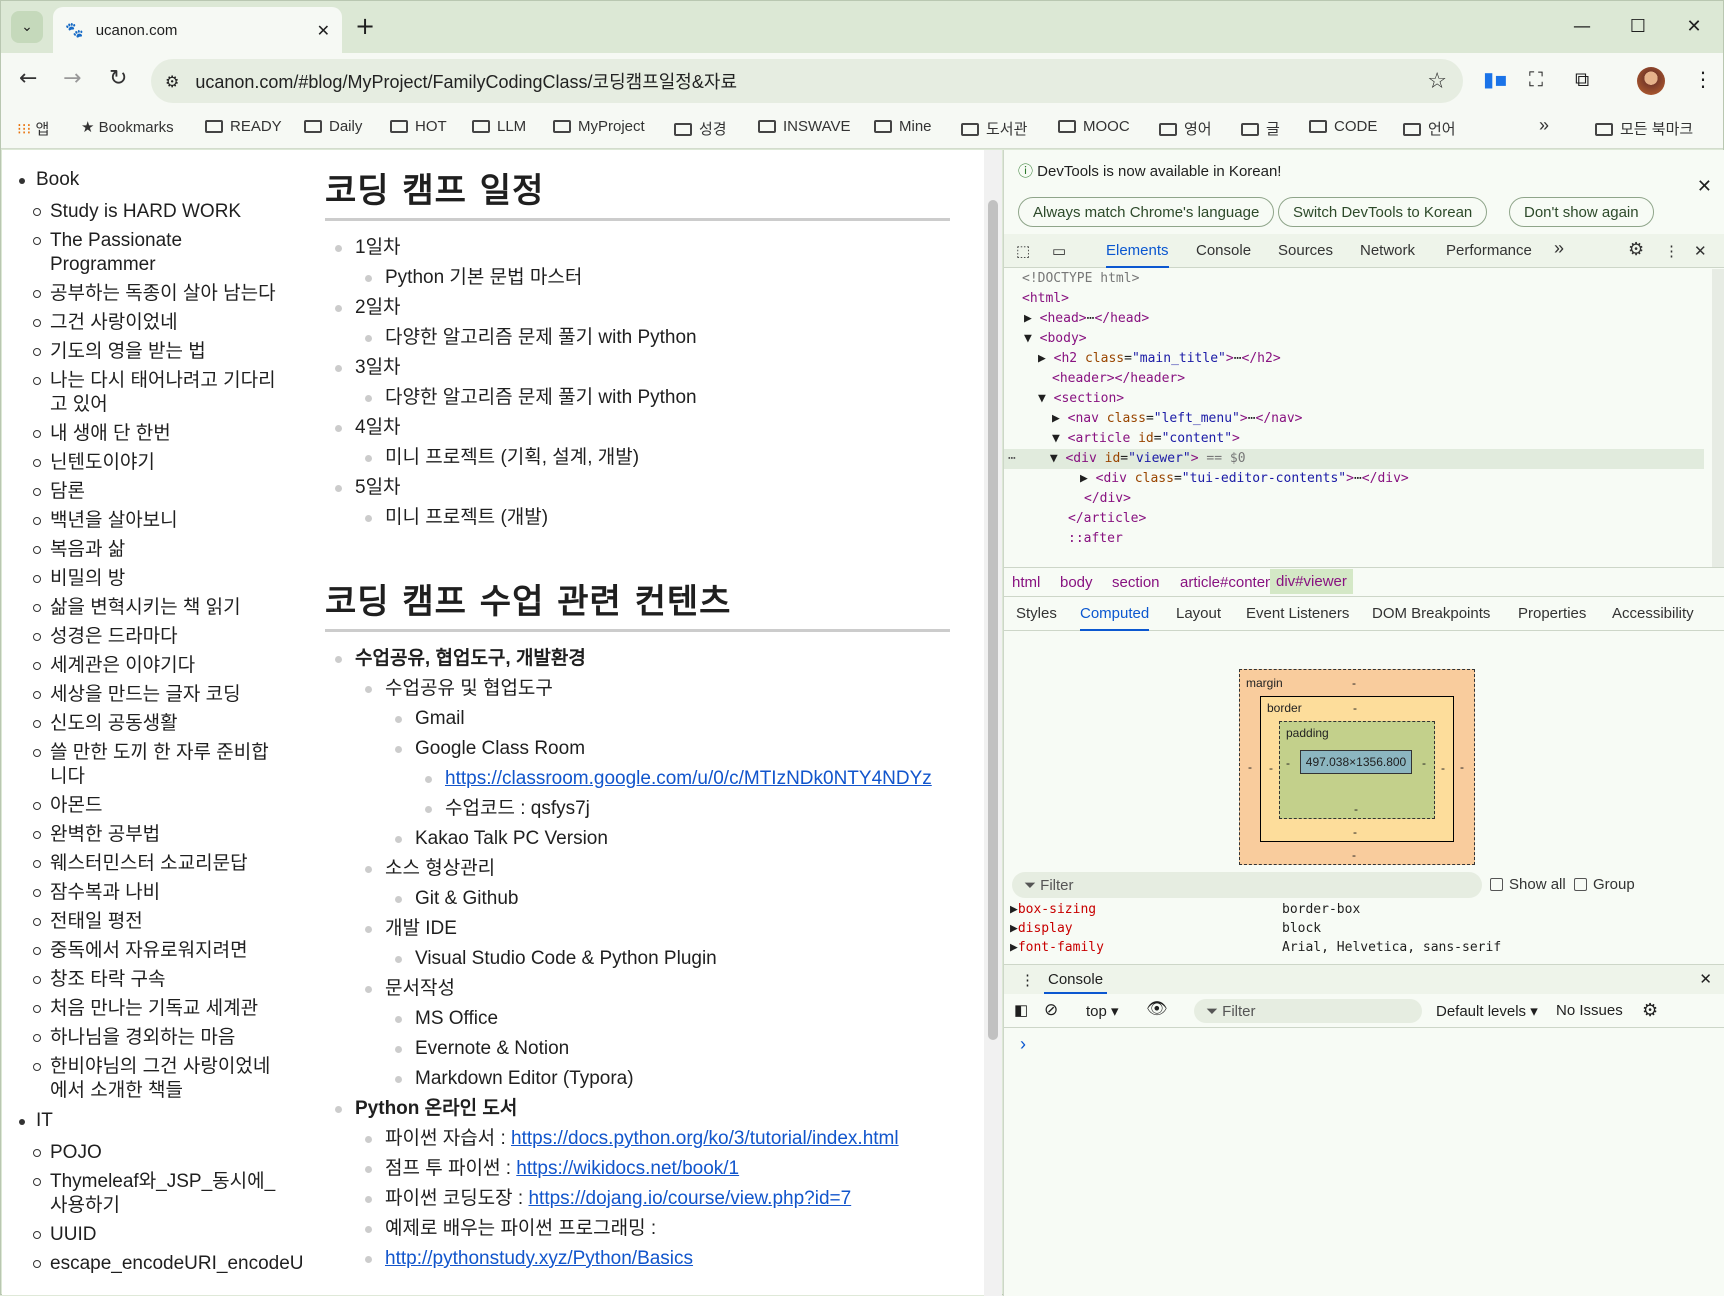 Image resolution: width=1724 pixels, height=1296 pixels. I want to click on drawer-menu-icon: ⋮, so click(1027, 980).